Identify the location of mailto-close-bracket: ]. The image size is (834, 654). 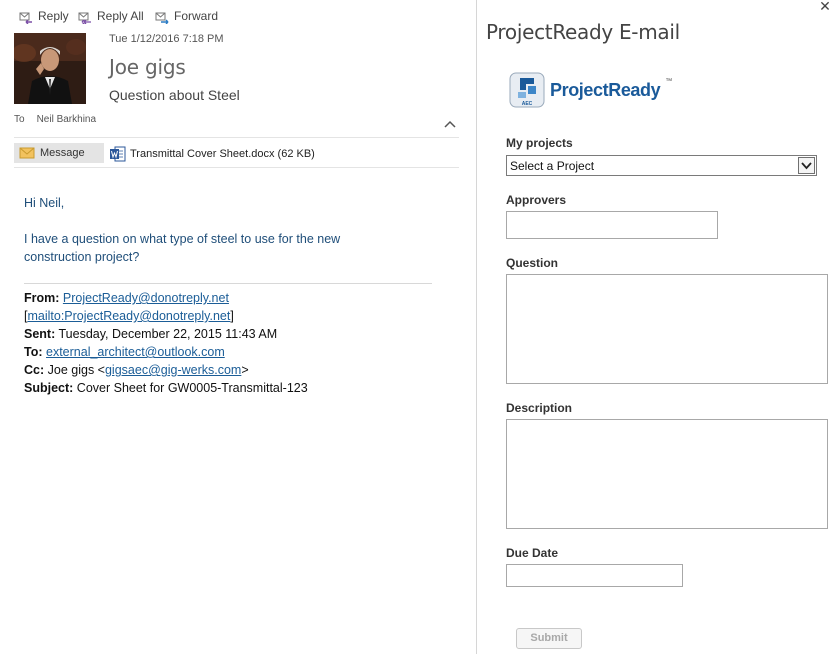
(232, 316).